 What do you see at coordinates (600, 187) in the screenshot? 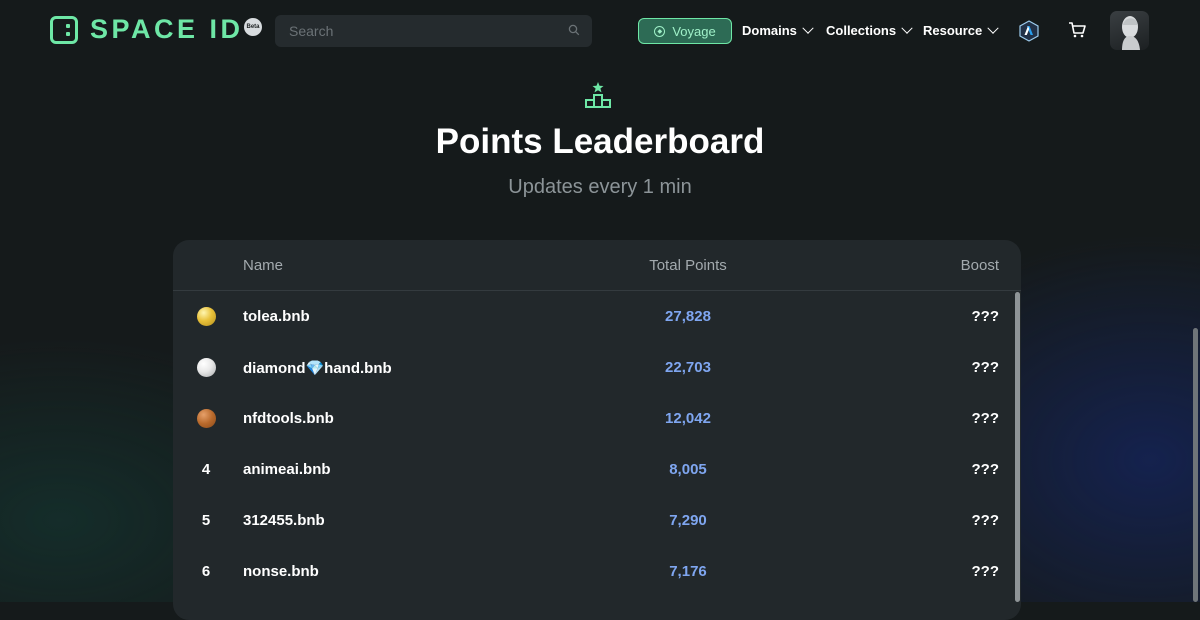
I see `page-subtitle: Updates every 1 min` at bounding box center [600, 187].